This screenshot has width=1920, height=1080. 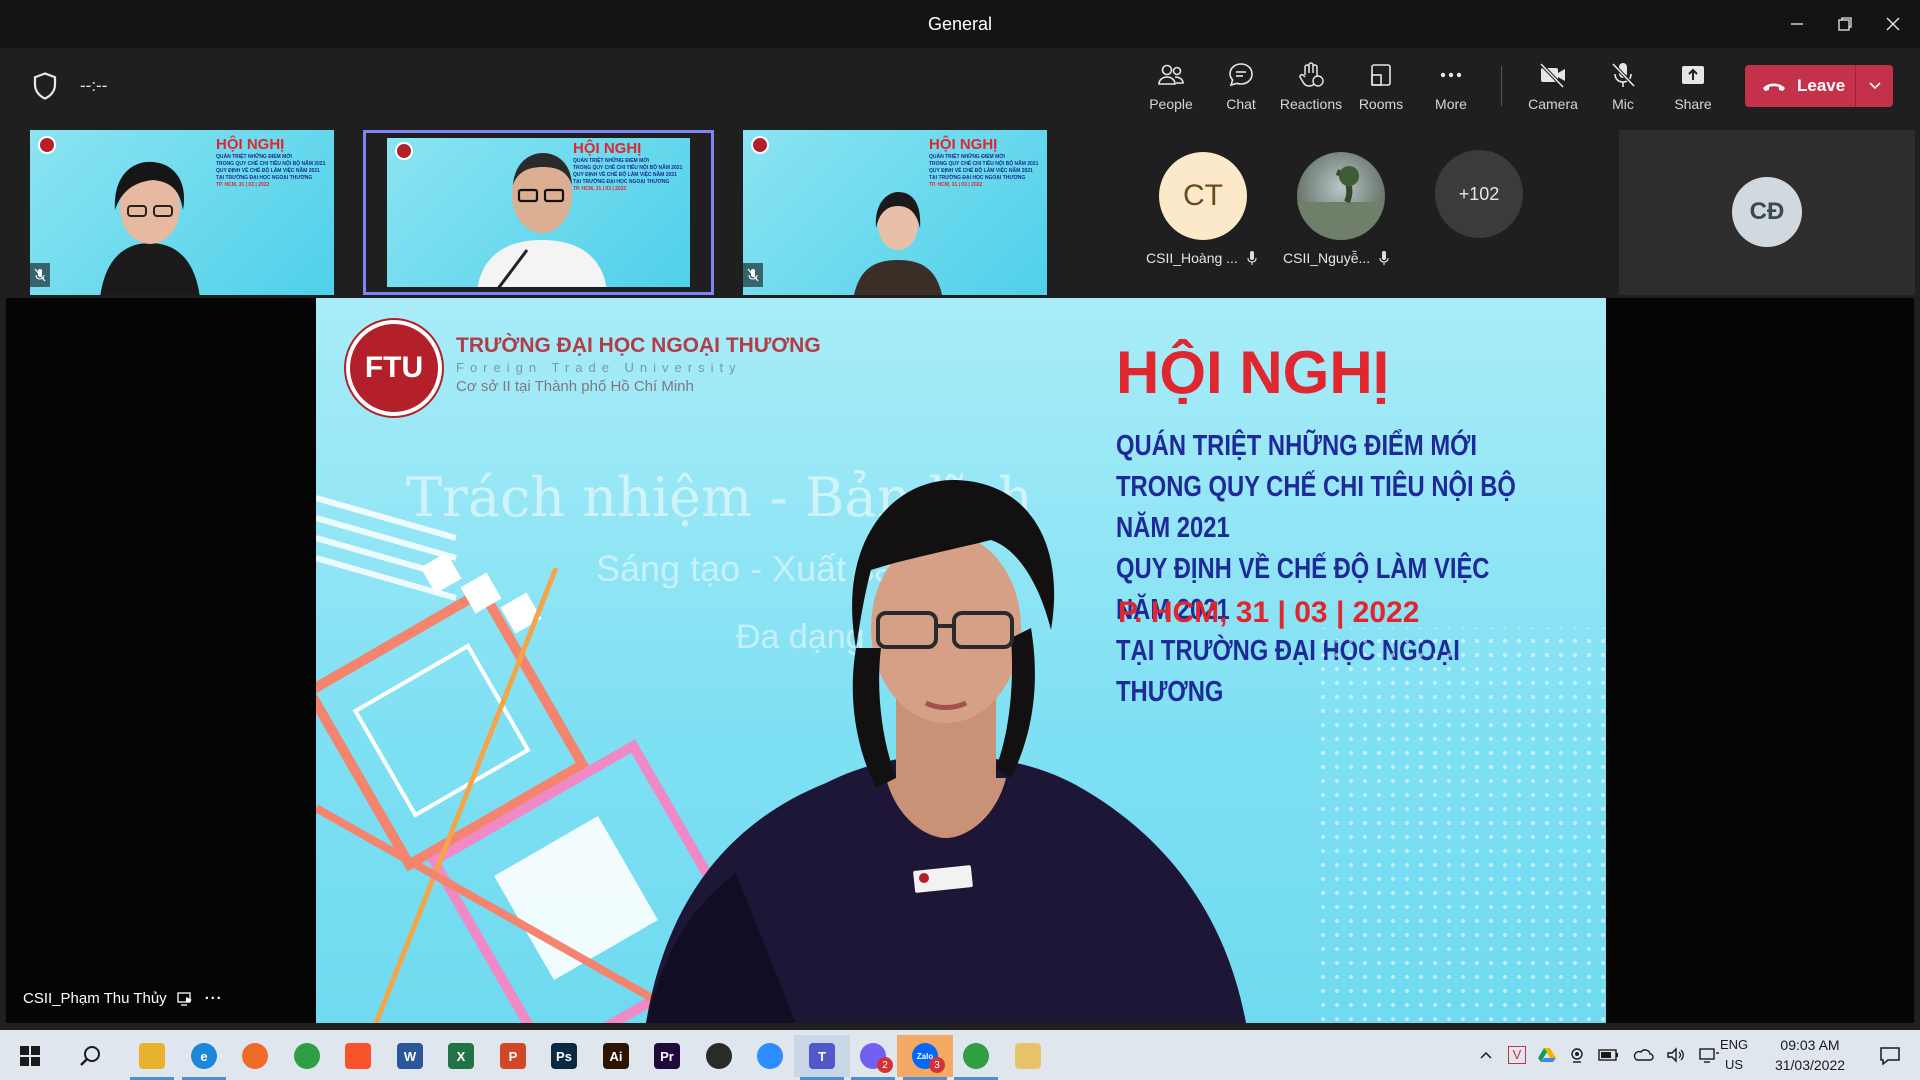 I want to click on search-icon, so click(x=90, y=1056).